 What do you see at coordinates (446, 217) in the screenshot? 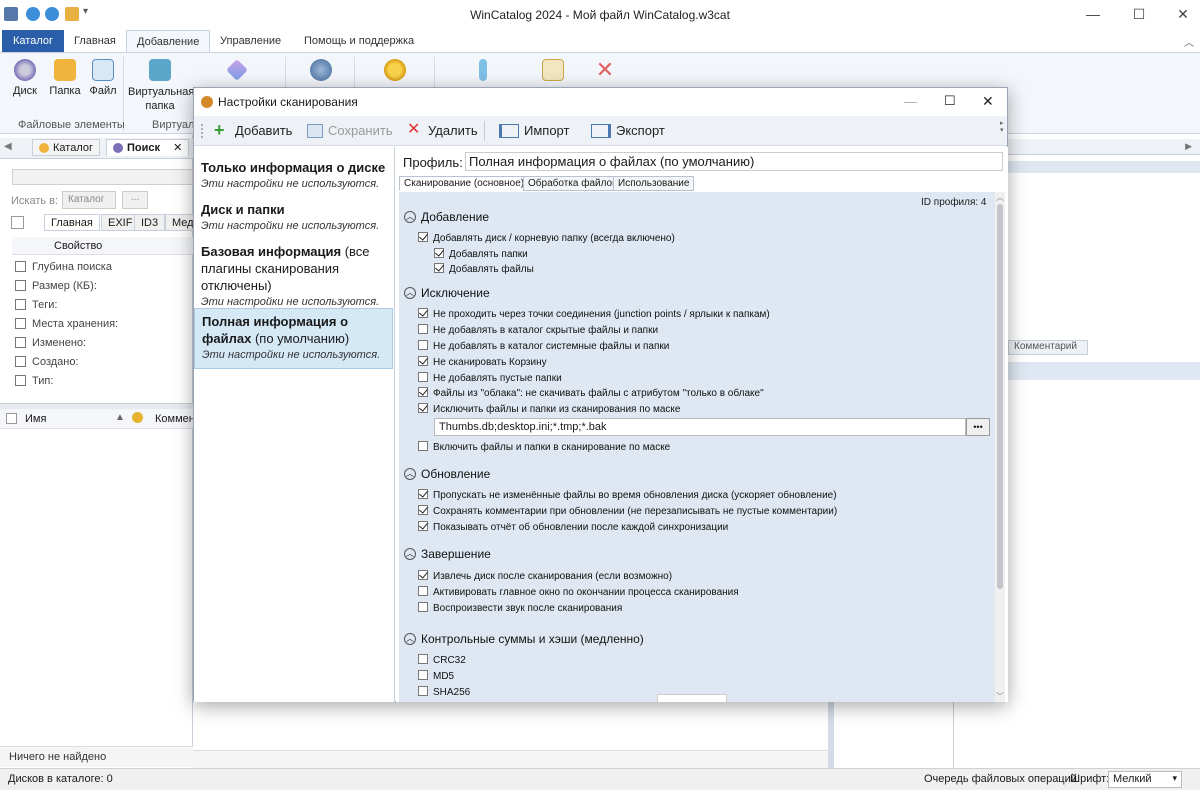
I see `section-add: ︿ Добавление` at bounding box center [446, 217].